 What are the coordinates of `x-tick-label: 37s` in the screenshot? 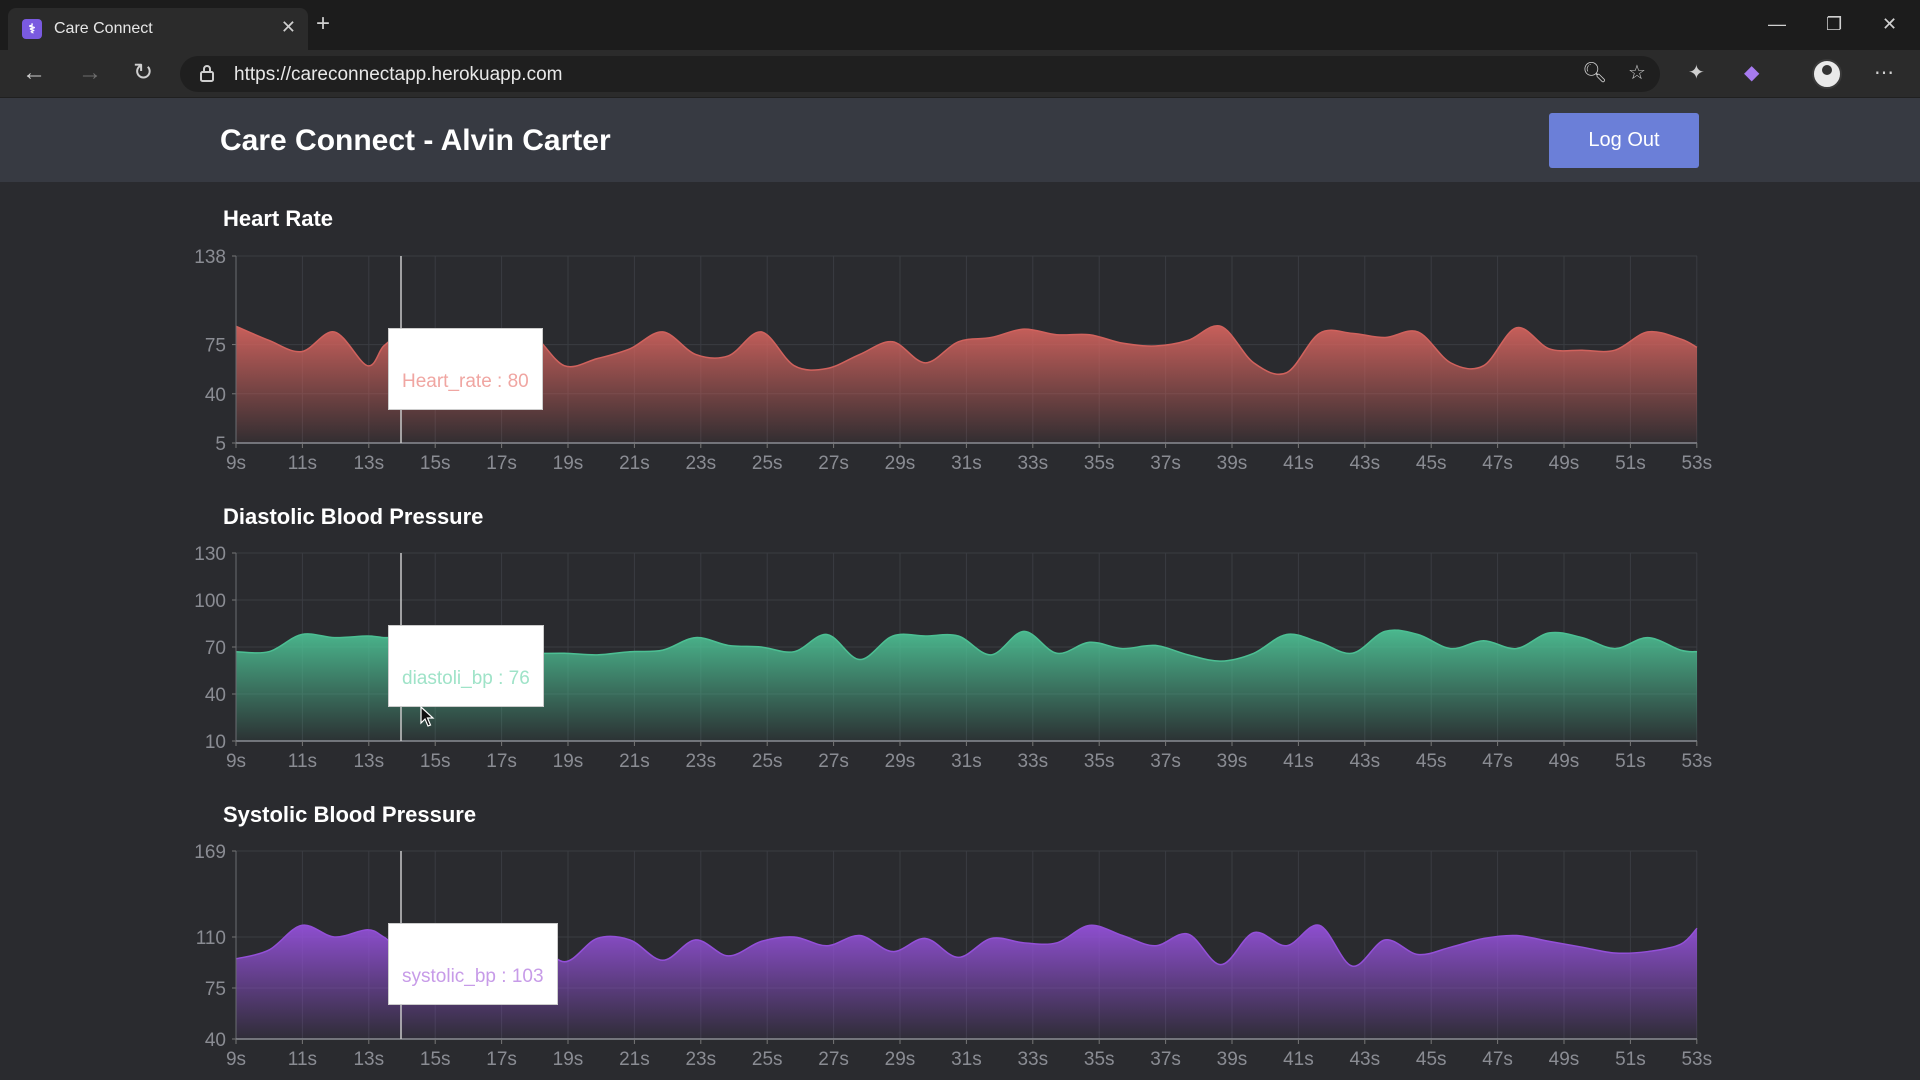 It's located at (1165, 1059).